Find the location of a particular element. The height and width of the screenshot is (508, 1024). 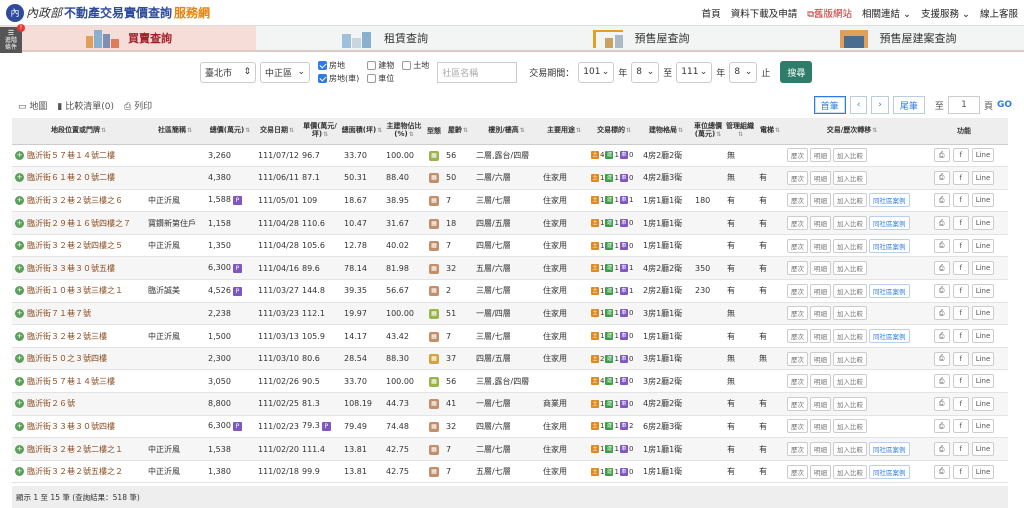

district-select: 中正區 ⌄ is located at coordinates (285, 72).